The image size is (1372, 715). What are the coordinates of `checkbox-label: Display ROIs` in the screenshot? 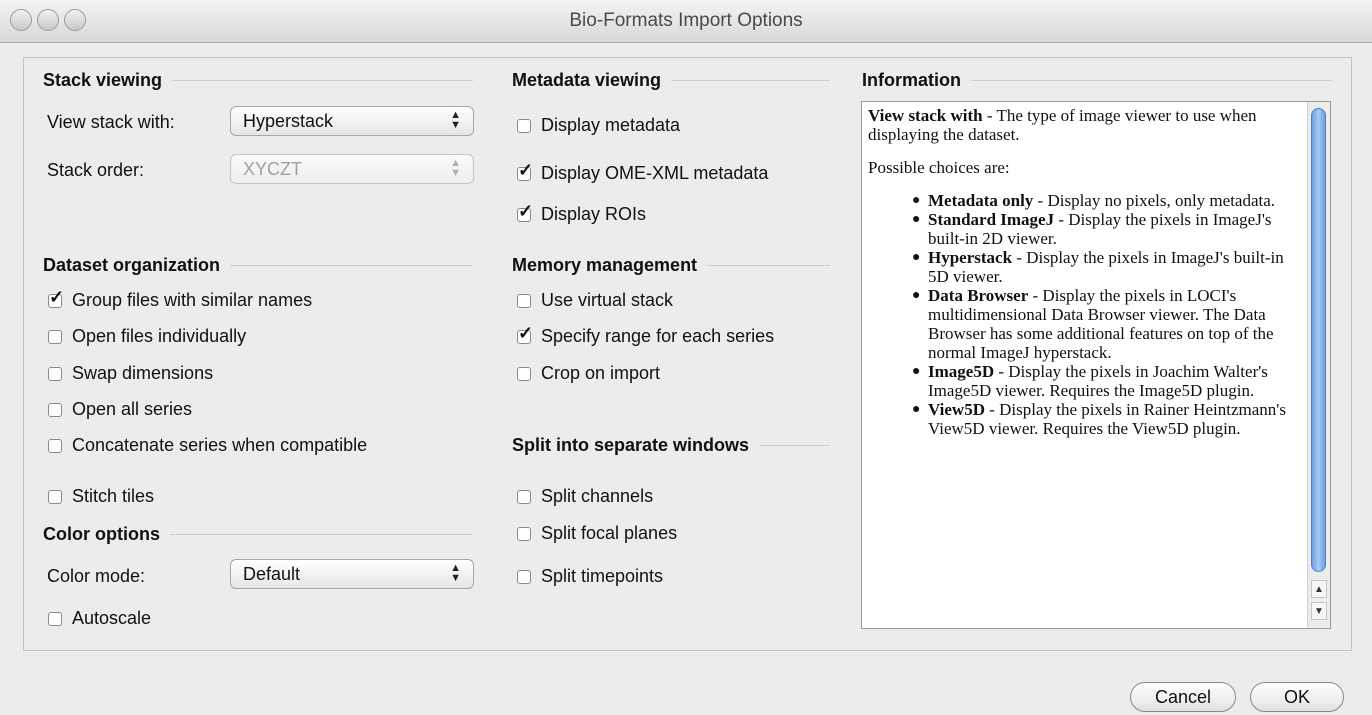 It's located at (594, 214).